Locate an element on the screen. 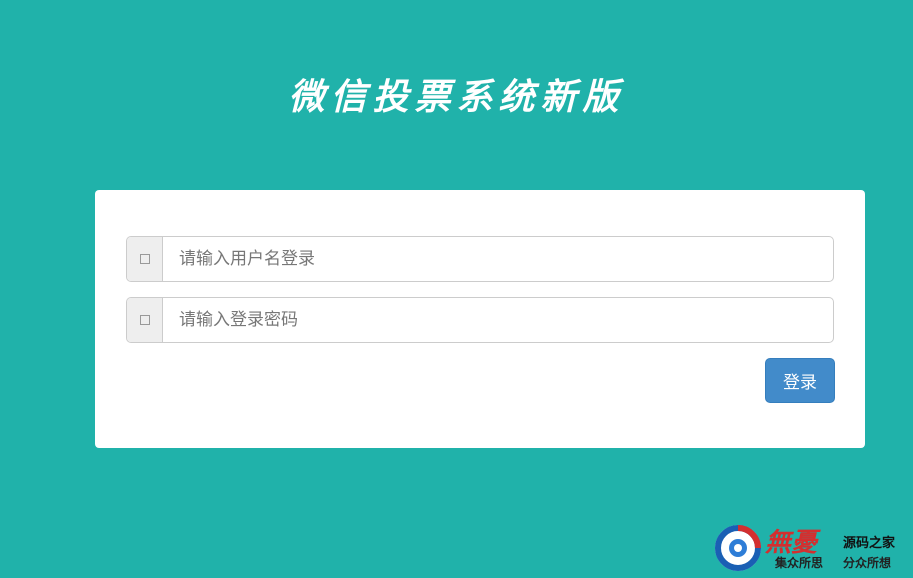 The width and height of the screenshot is (913, 578). watermark-line2-left: 集众所思 is located at coordinates (799, 563).